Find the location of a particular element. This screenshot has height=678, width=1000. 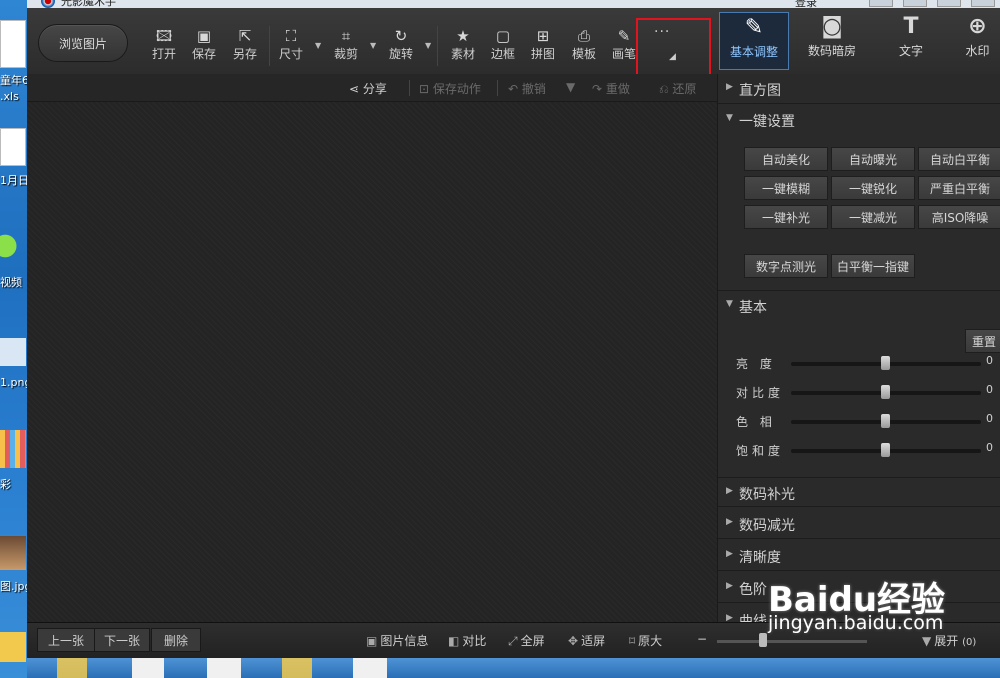

tool-label: 素材 is located at coordinates (462, 54).